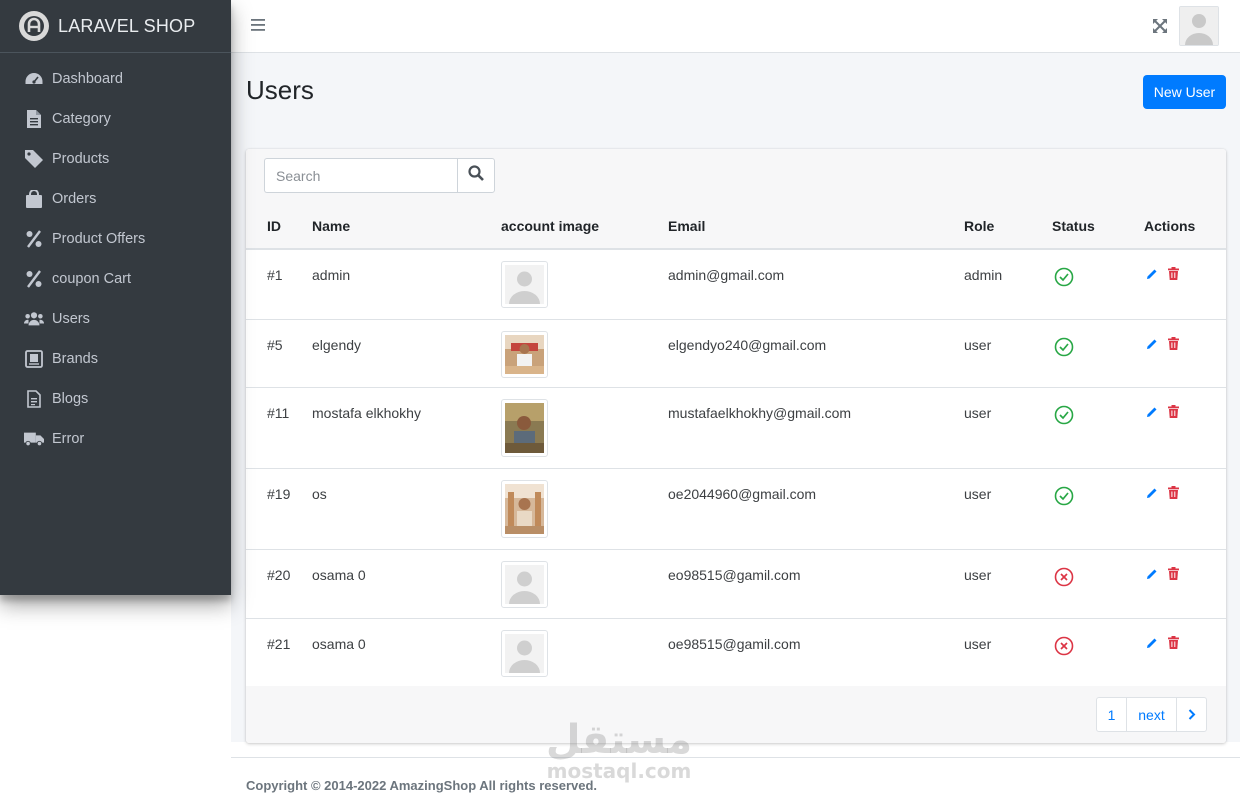 The image size is (1240, 809). Describe the element at coordinates (81, 119) in the screenshot. I see `sidebar-item-label: Category` at that location.